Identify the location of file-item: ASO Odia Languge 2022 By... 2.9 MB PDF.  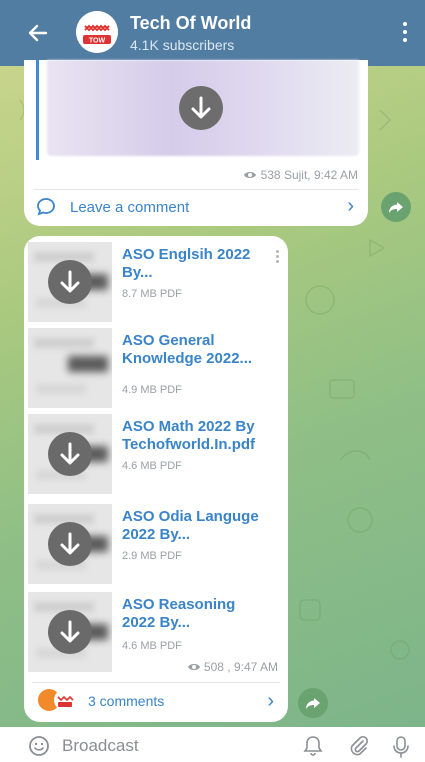
(156, 544).